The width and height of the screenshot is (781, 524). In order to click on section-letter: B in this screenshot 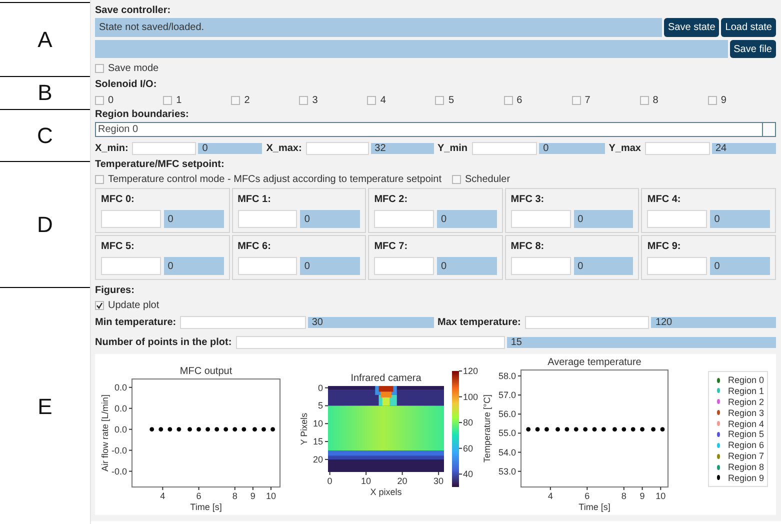, I will do `click(45, 93)`.